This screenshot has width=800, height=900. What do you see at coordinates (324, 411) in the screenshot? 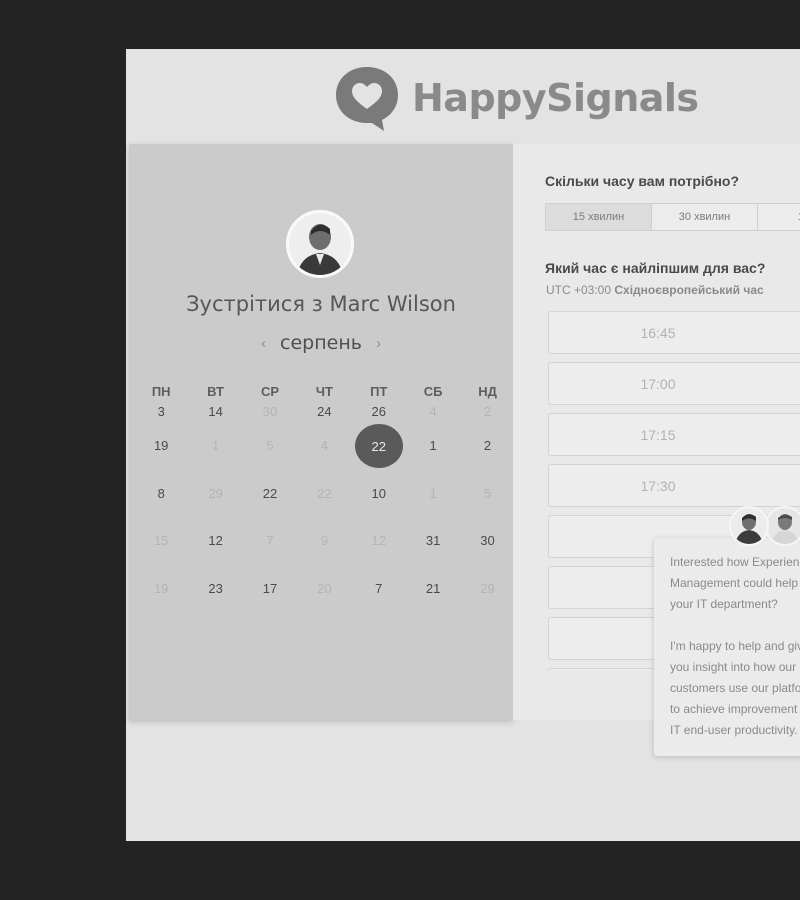
I see `calendar-day-number: 24` at bounding box center [324, 411].